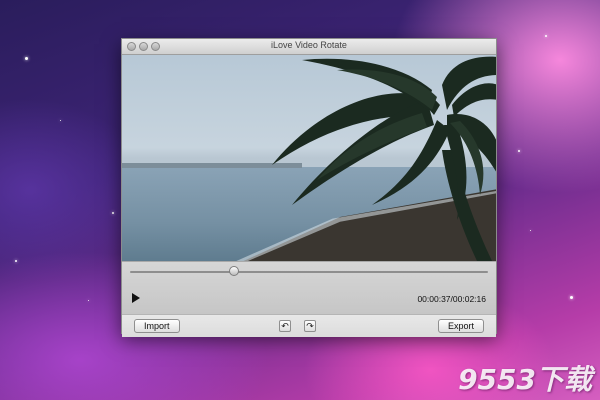 The width and height of the screenshot is (600, 400). What do you see at coordinates (525, 379) in the screenshot?
I see `site-watermark: 9553下载` at bounding box center [525, 379].